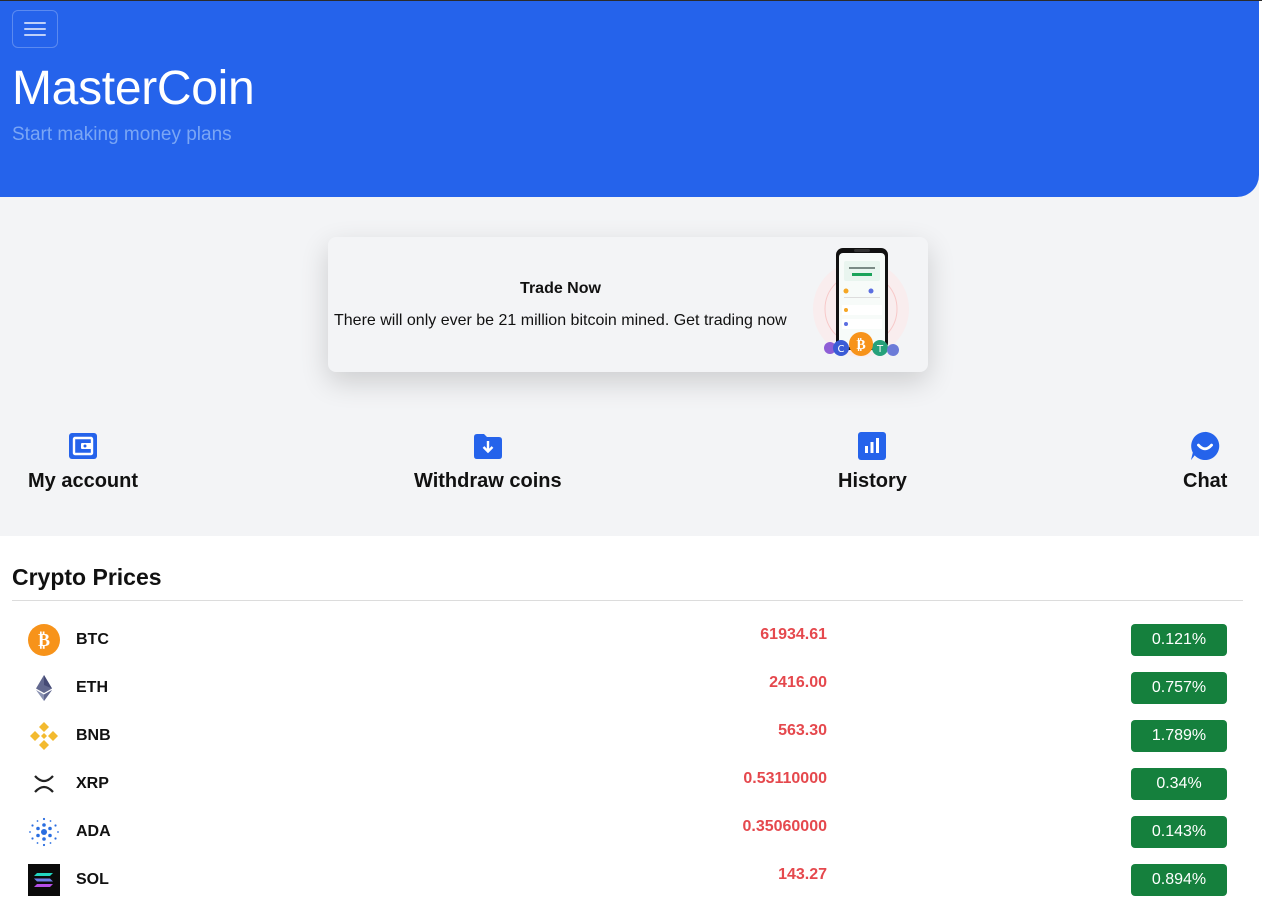  I want to click on price-row-sol: SOL 143.27 0.894%, so click(629, 879).